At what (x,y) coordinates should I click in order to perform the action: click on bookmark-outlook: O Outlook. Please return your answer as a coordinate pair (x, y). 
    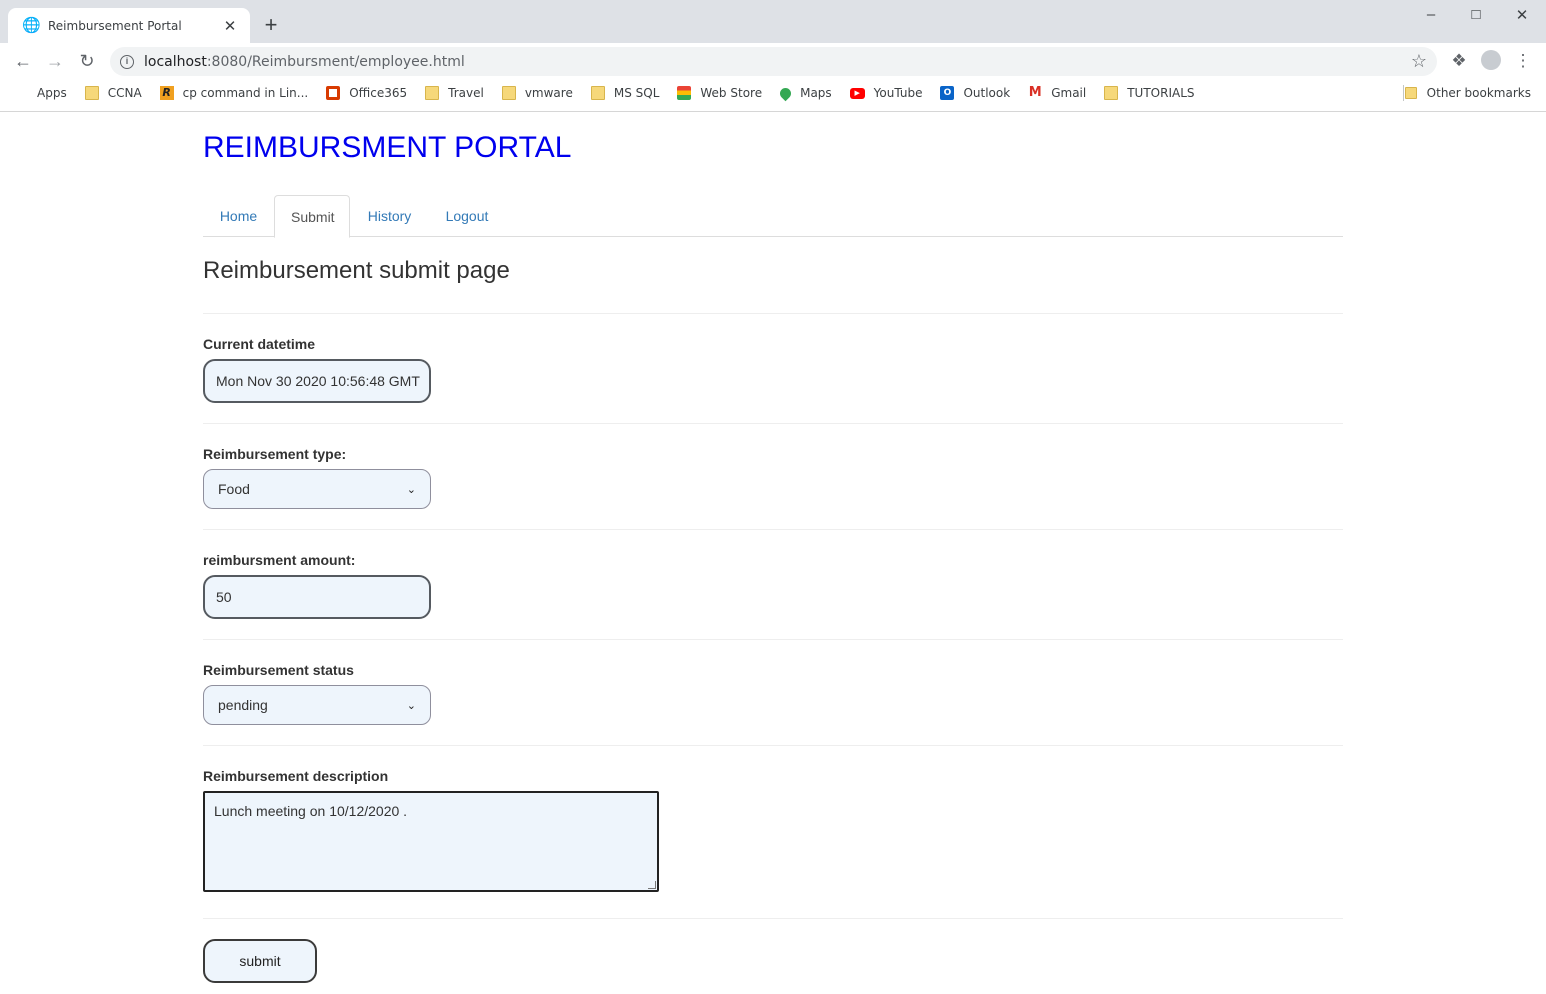
    Looking at the image, I should click on (975, 93).